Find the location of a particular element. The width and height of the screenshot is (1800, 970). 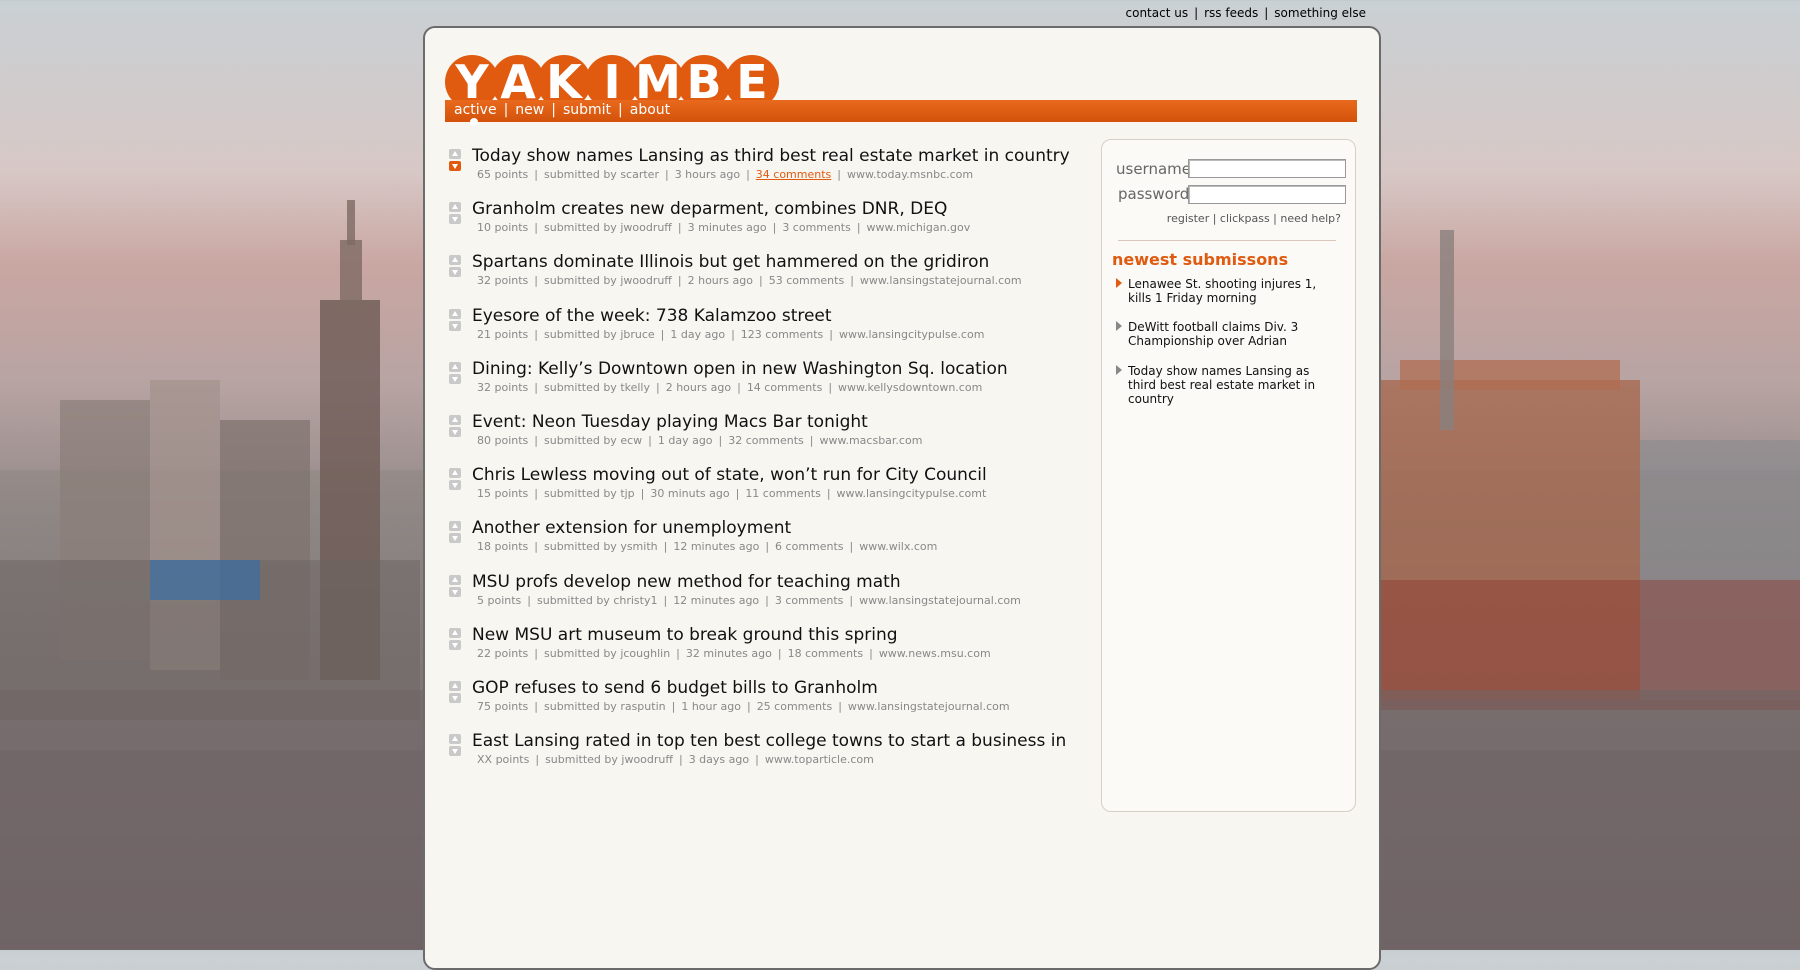

story-comments: 18 comments is located at coordinates (826, 653).